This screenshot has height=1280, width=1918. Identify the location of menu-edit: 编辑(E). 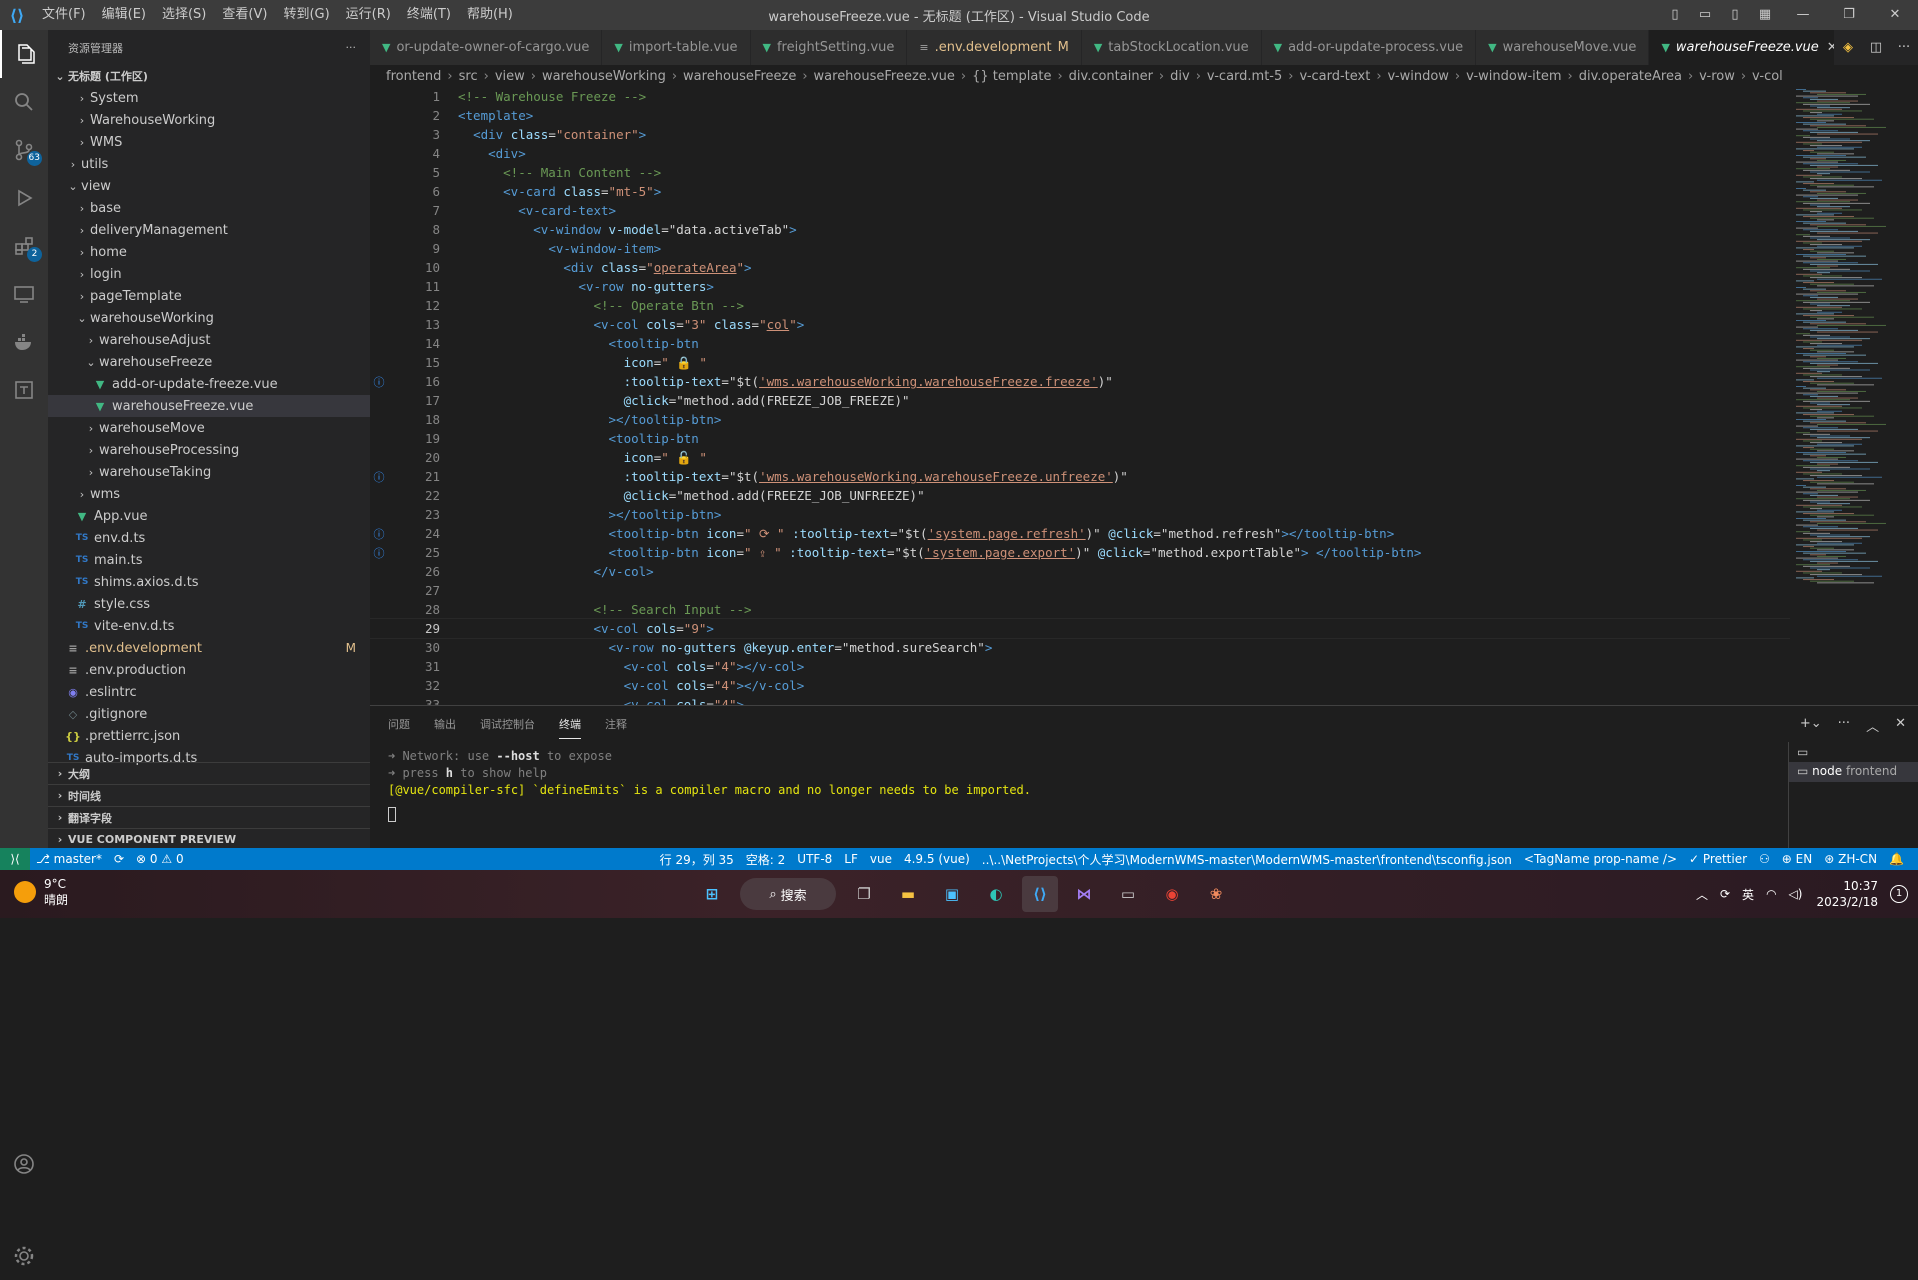
(124, 15).